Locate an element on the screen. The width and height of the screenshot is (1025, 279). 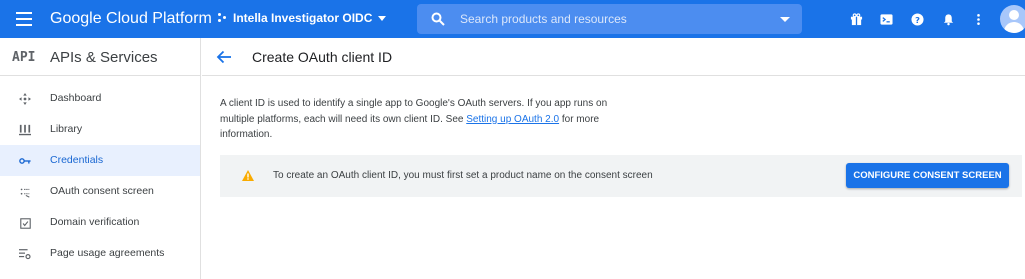
sidebar-item-label: OAuth consent screen is located at coordinates (102, 191).